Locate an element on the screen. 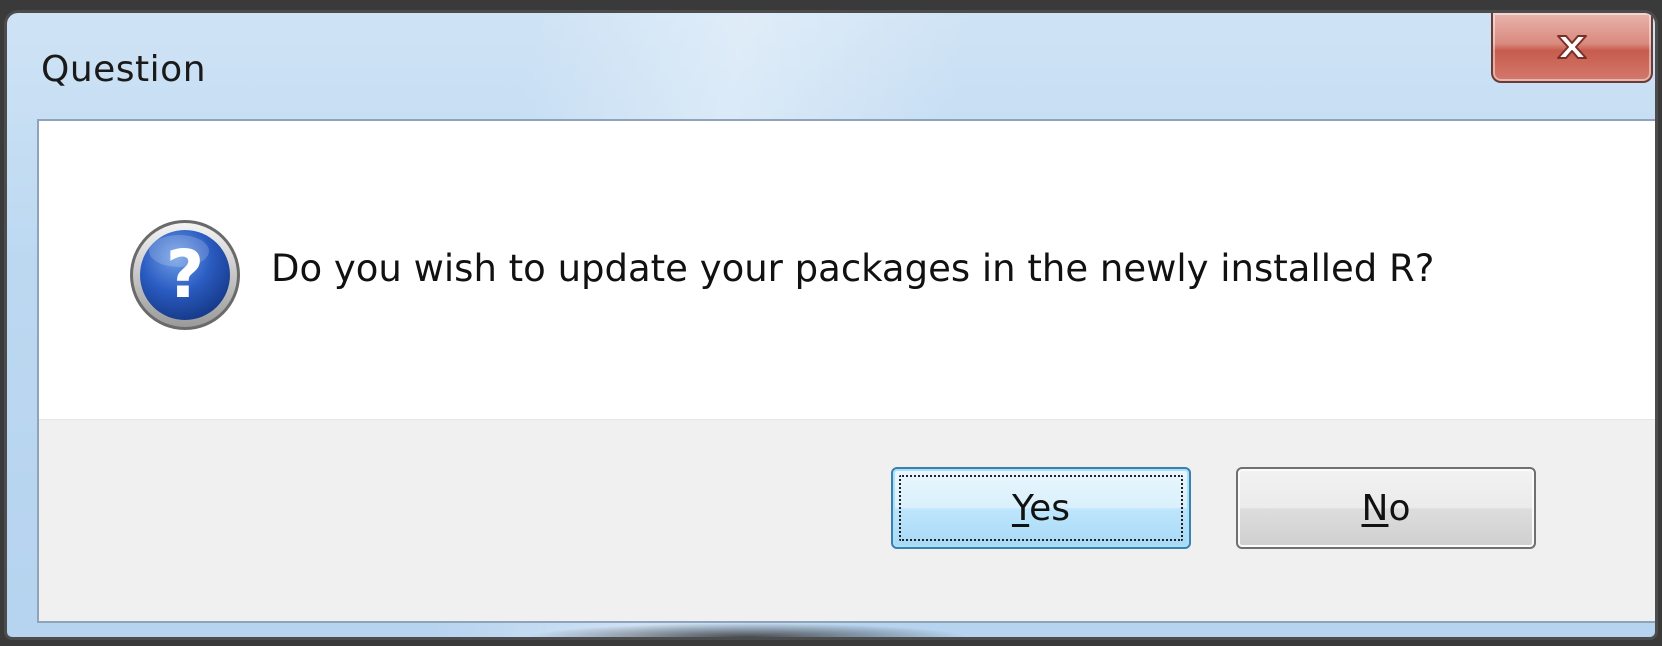 The image size is (1662, 646). no-button-label: No is located at coordinates (1386, 508).